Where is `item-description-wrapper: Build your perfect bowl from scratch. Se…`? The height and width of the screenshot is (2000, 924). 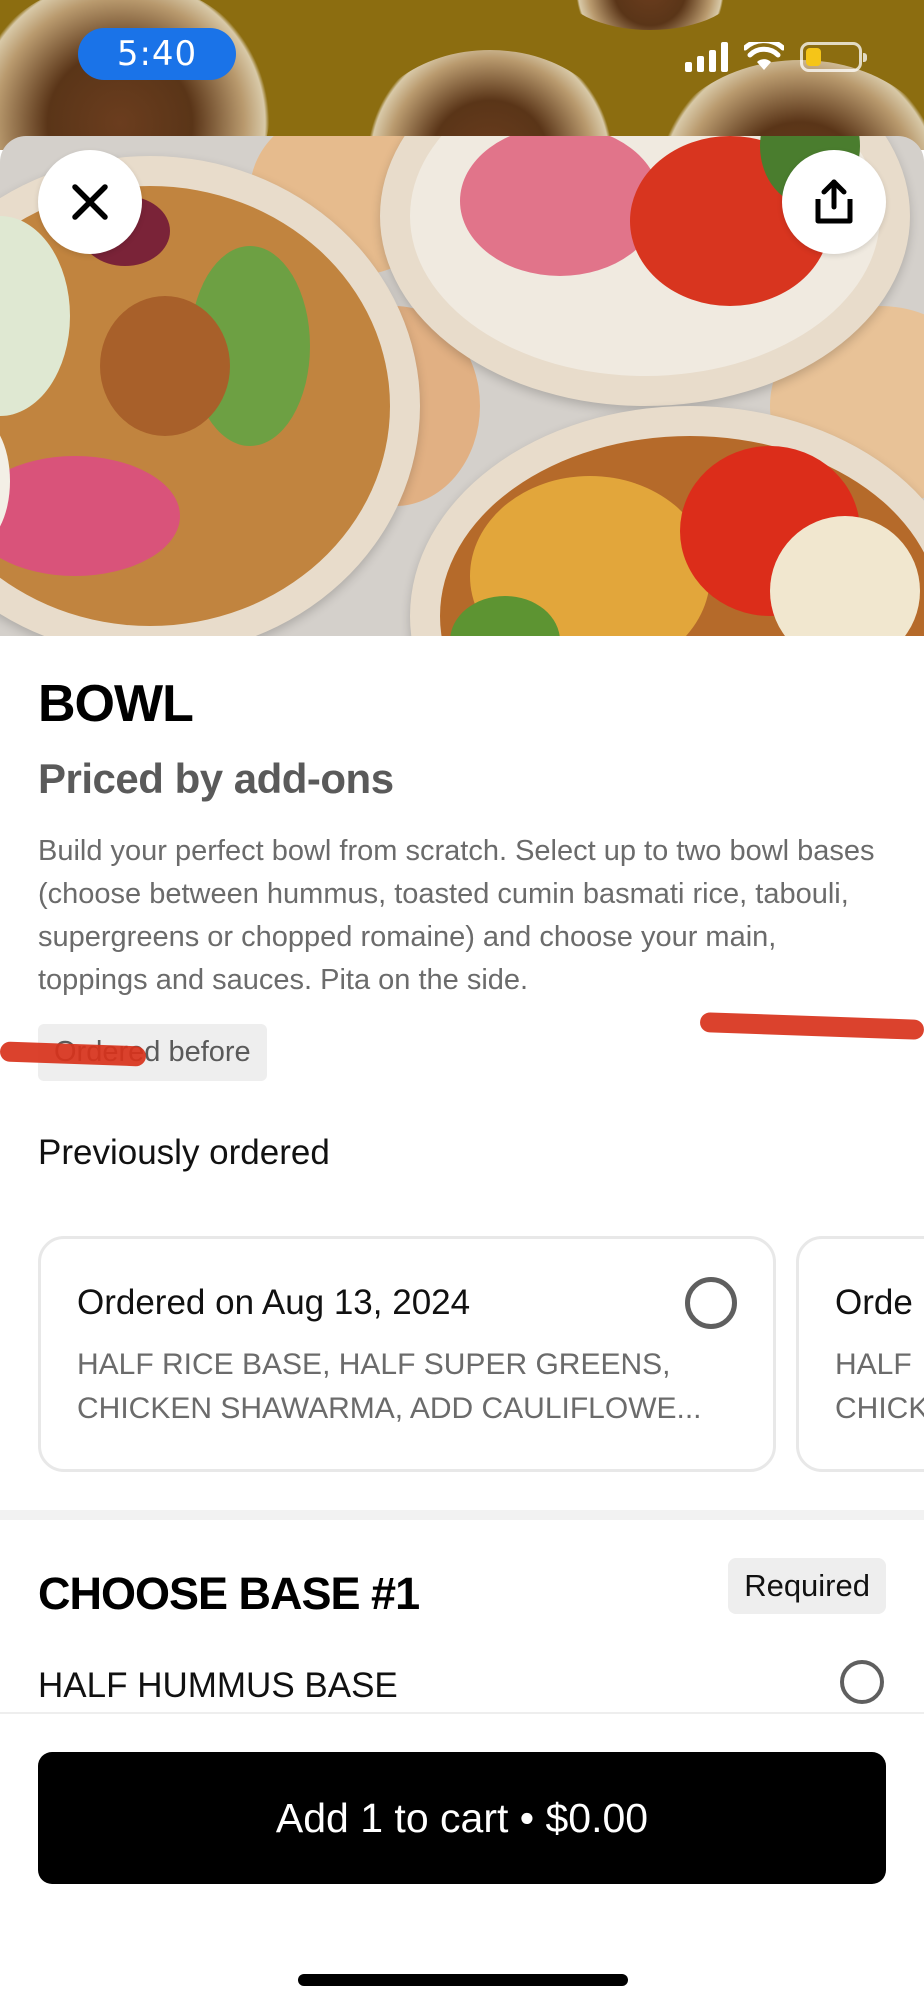 item-description-wrapper: Build your perfect bowl from scratch. Se… is located at coordinates (462, 916).